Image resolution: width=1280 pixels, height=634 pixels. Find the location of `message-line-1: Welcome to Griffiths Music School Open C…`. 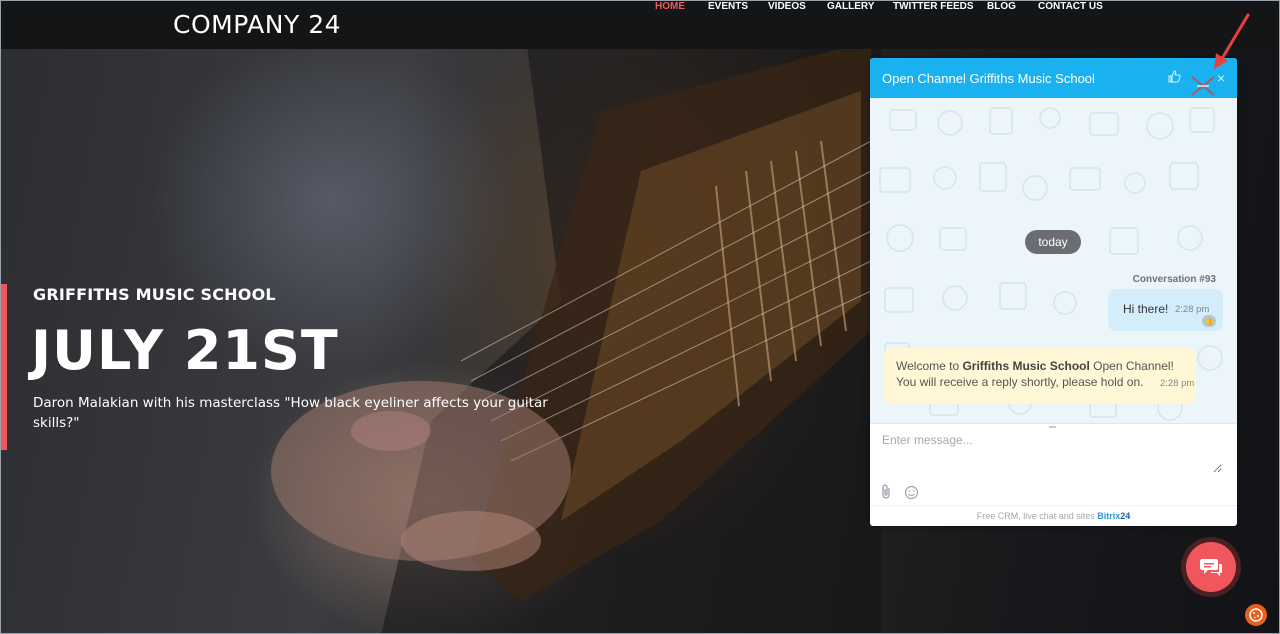

message-line-1: Welcome to Griffiths Music School Open C… is located at coordinates (1035, 366).